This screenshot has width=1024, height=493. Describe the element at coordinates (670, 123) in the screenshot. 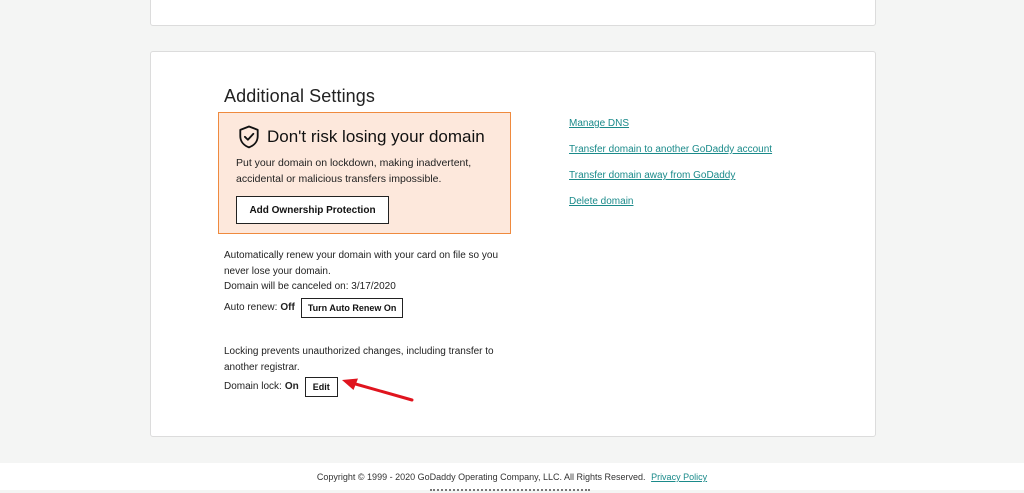

I see `manage-dns-link: Manage DNS` at that location.